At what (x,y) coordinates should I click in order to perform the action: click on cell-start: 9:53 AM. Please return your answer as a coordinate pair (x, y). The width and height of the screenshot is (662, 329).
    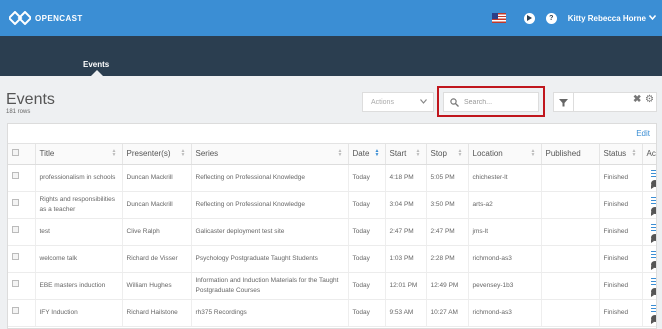
    Looking at the image, I should click on (406, 313).